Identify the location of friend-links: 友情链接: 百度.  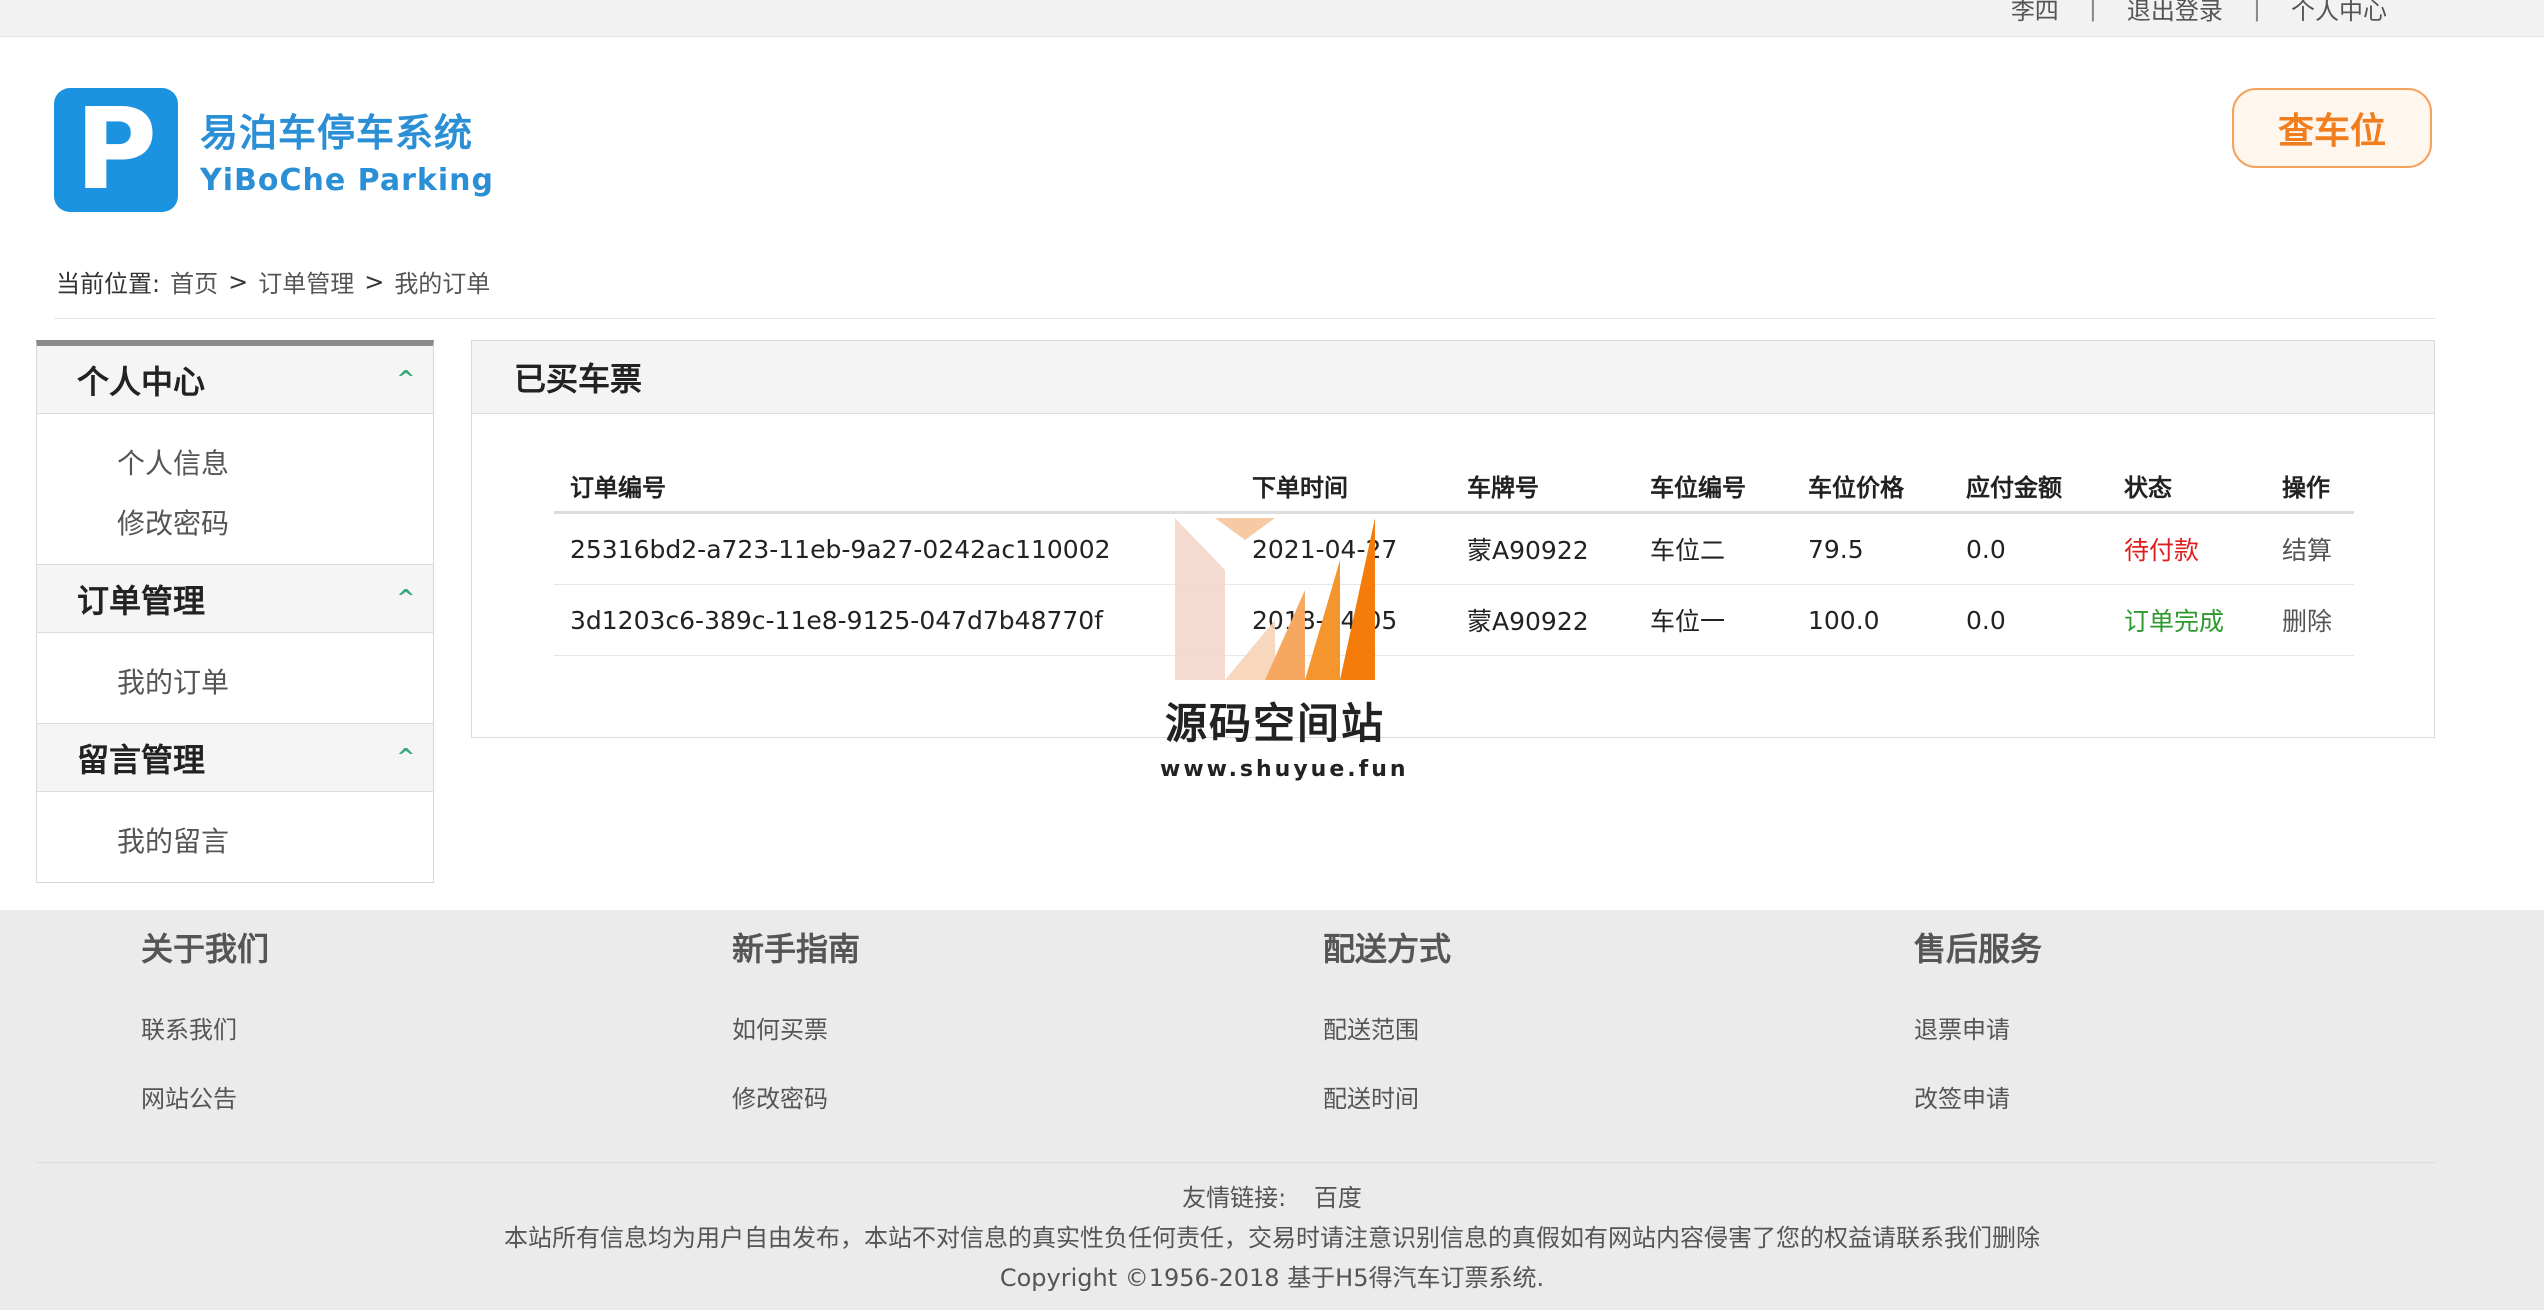
(1272, 1195).